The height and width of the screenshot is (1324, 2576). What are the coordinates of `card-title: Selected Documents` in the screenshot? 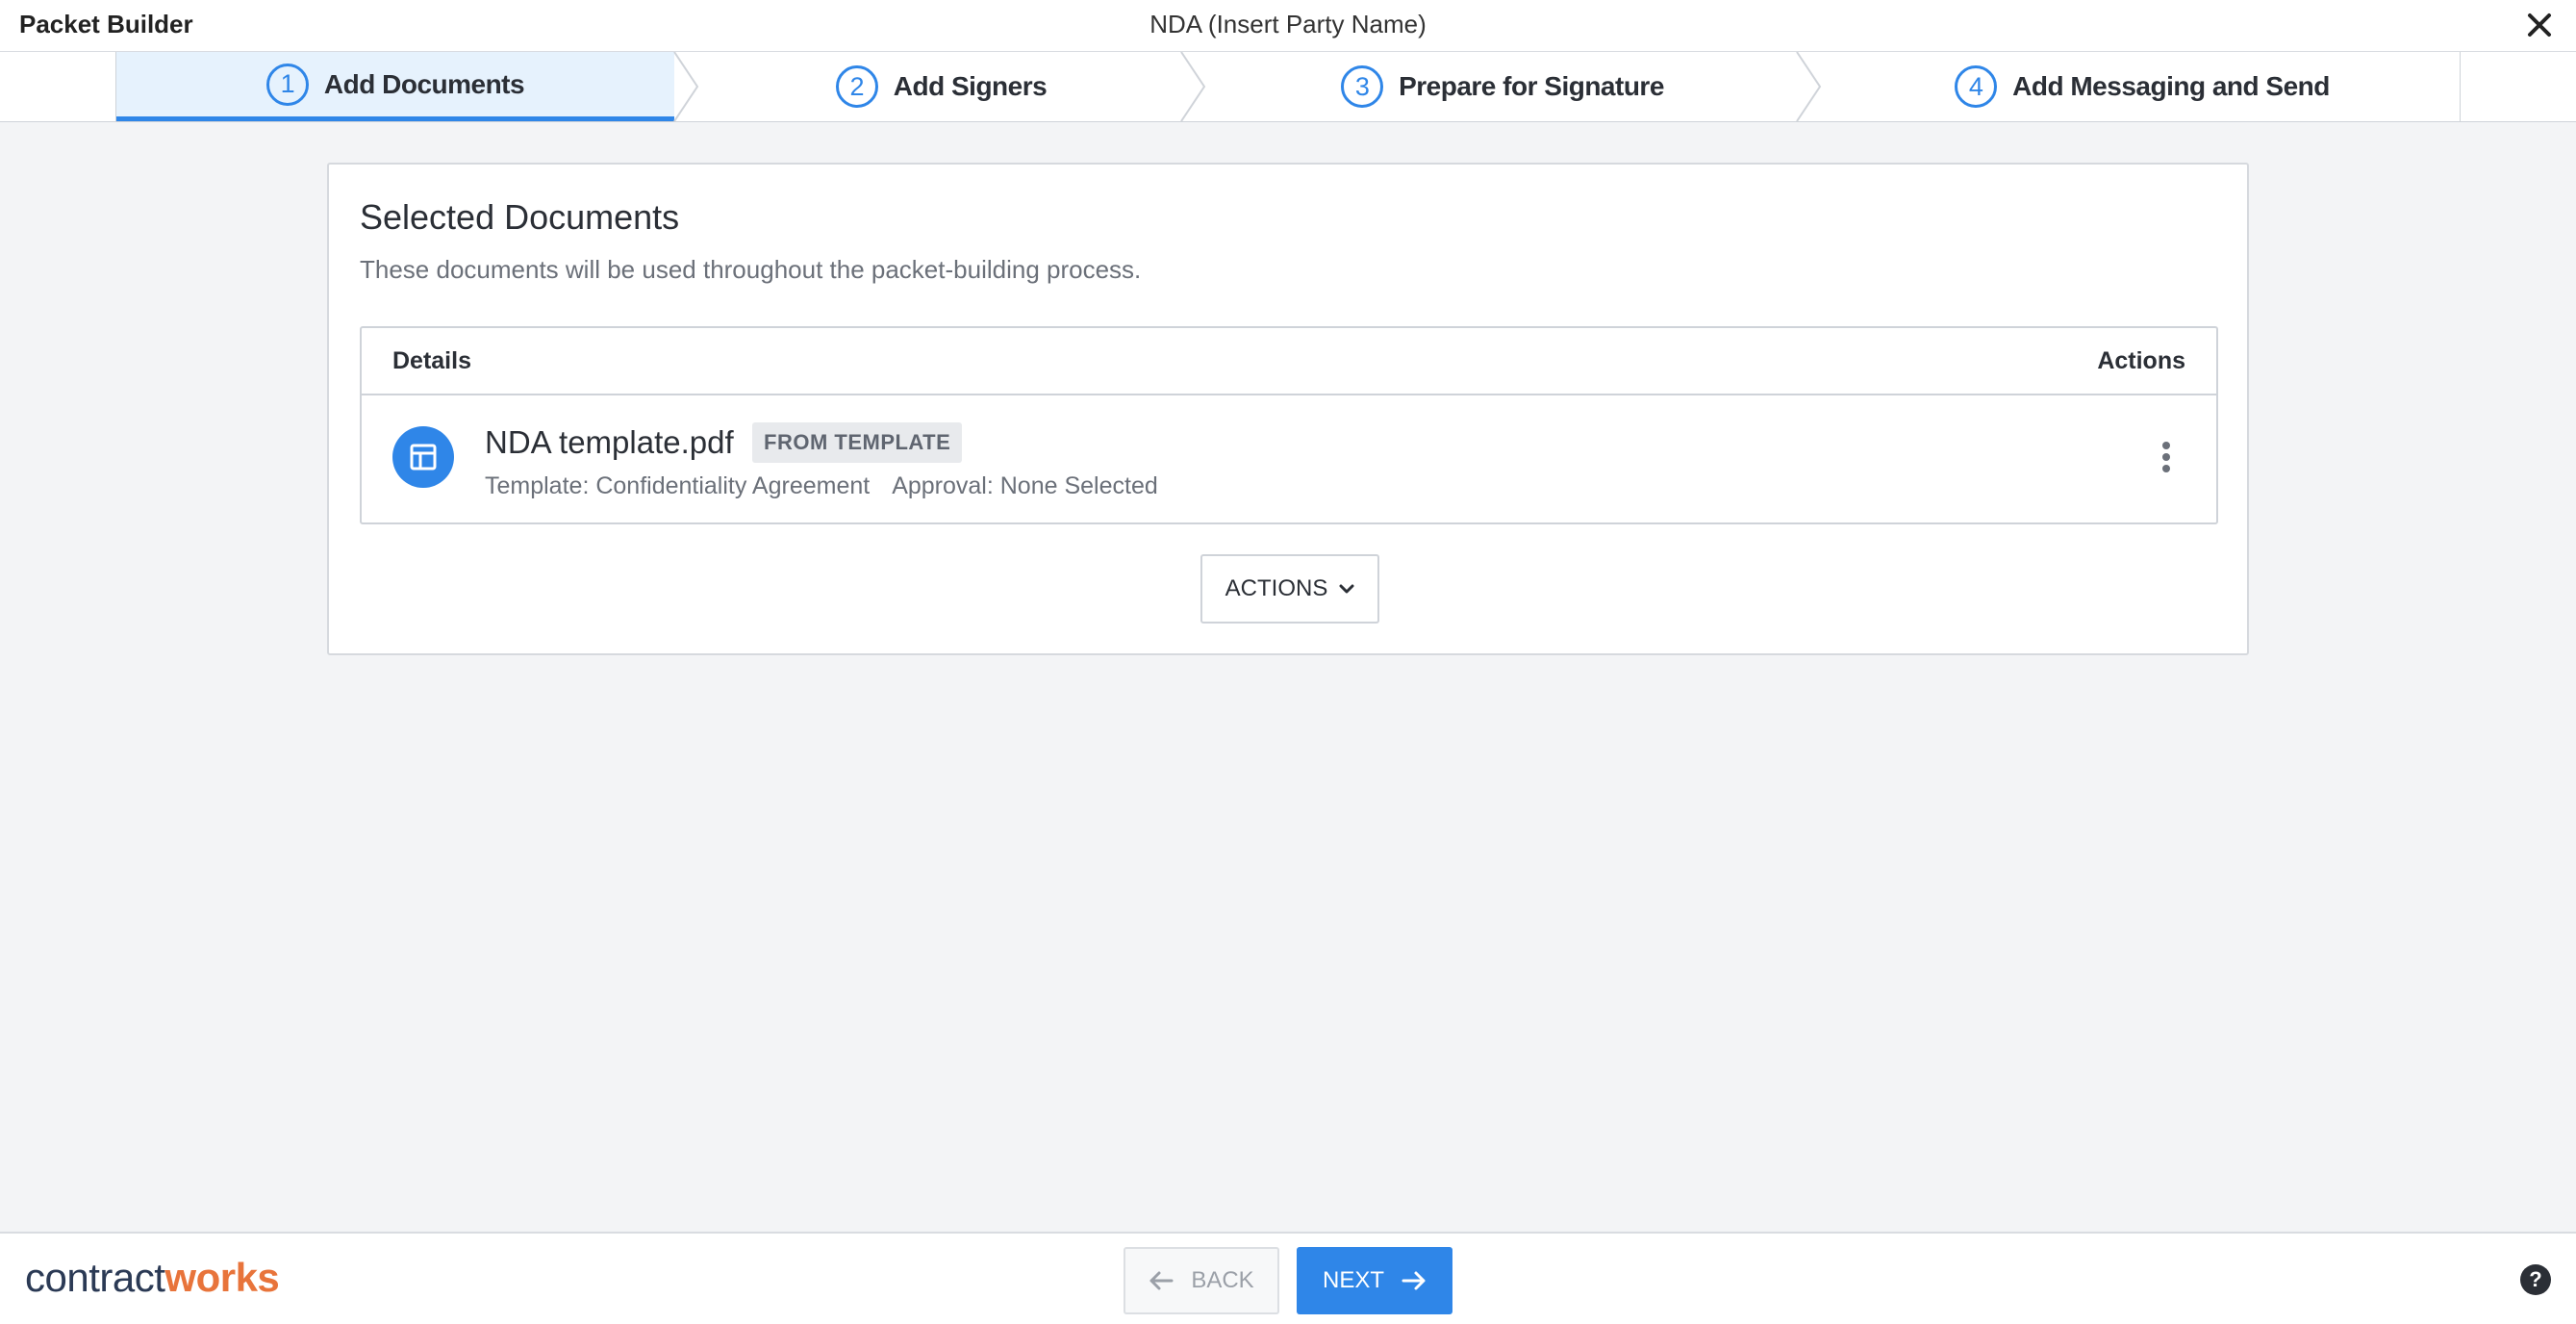 It's located at (520, 217).